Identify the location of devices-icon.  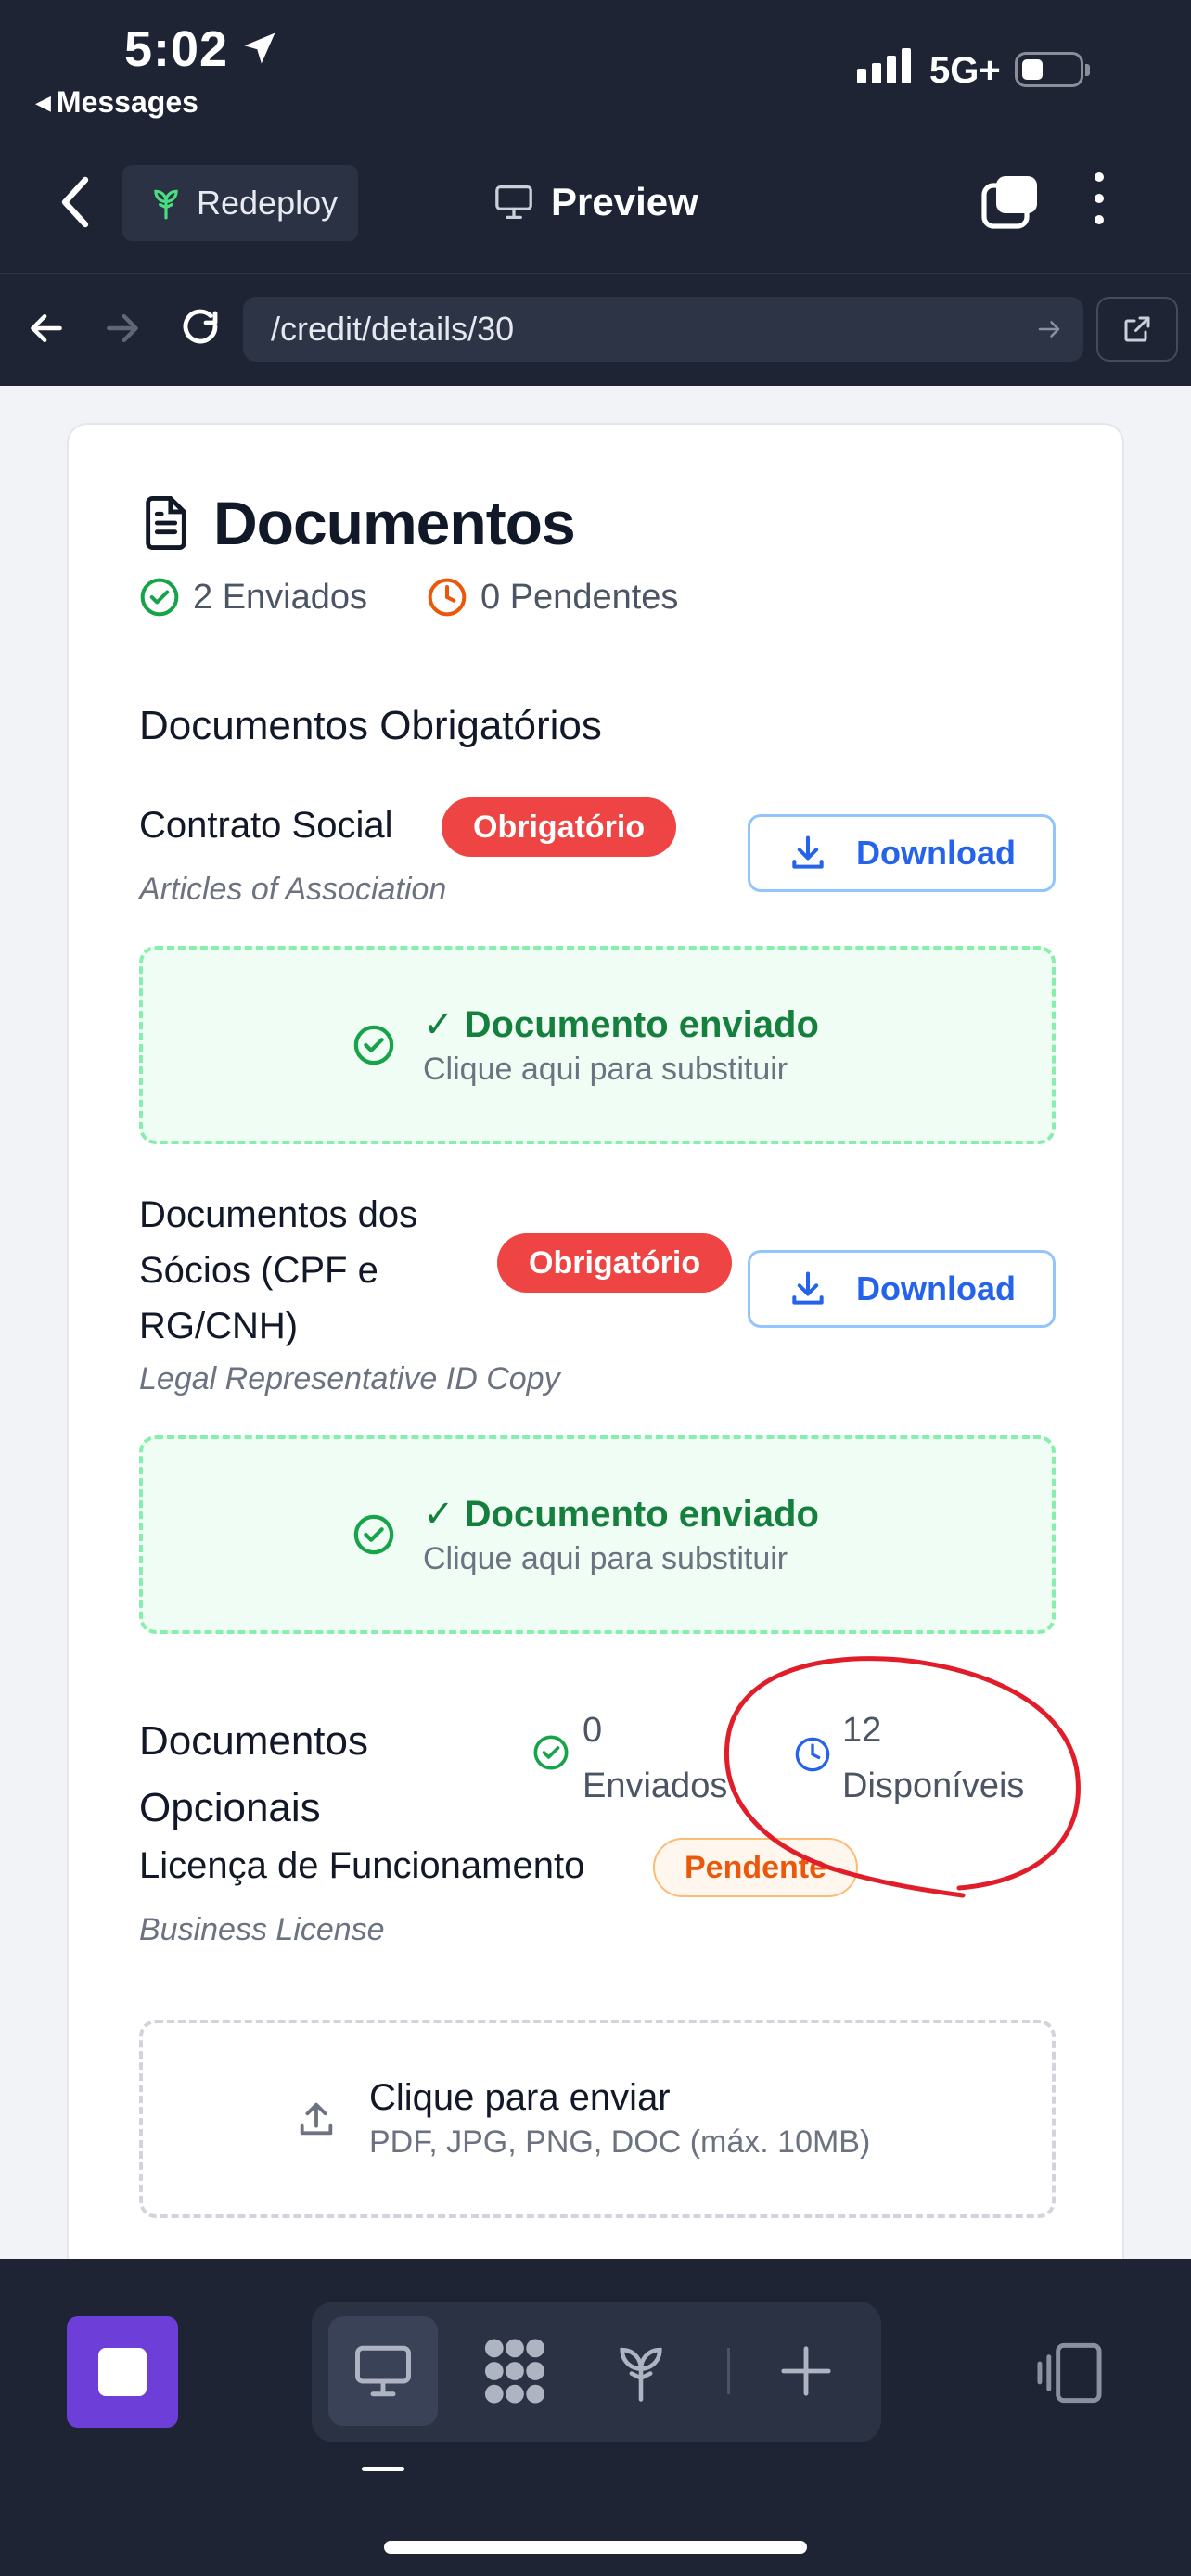
(1069, 2373).